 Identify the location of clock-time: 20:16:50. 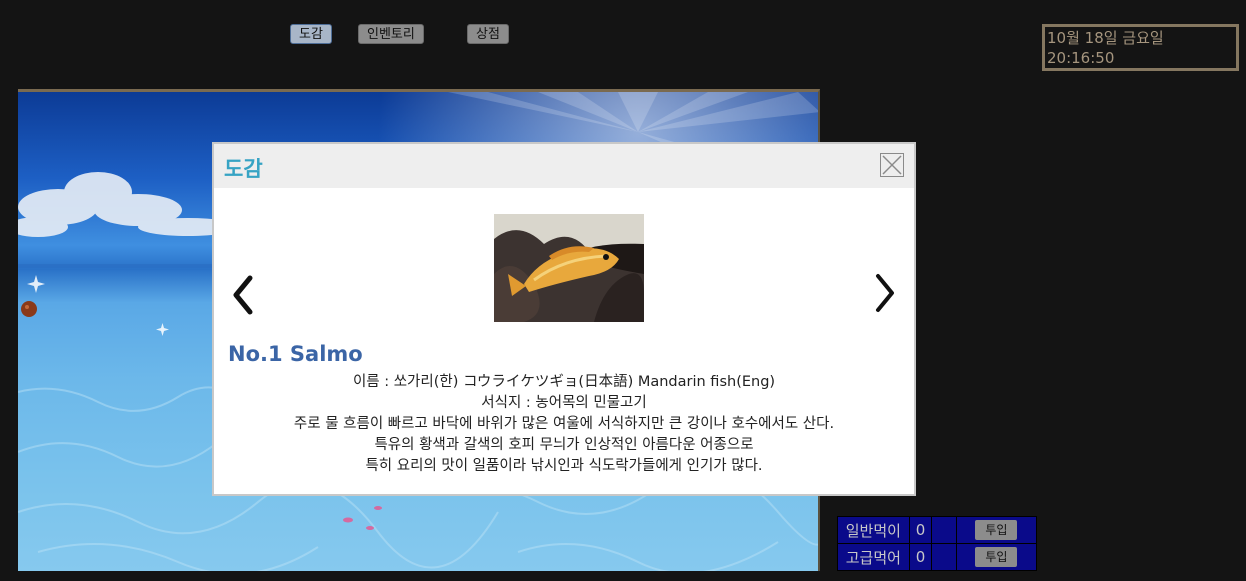
(1081, 58).